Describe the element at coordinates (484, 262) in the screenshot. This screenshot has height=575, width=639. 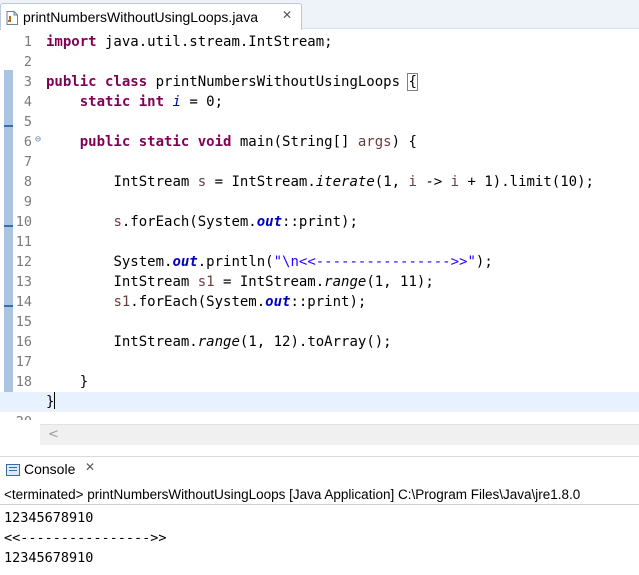
I see `code-text: );` at that location.